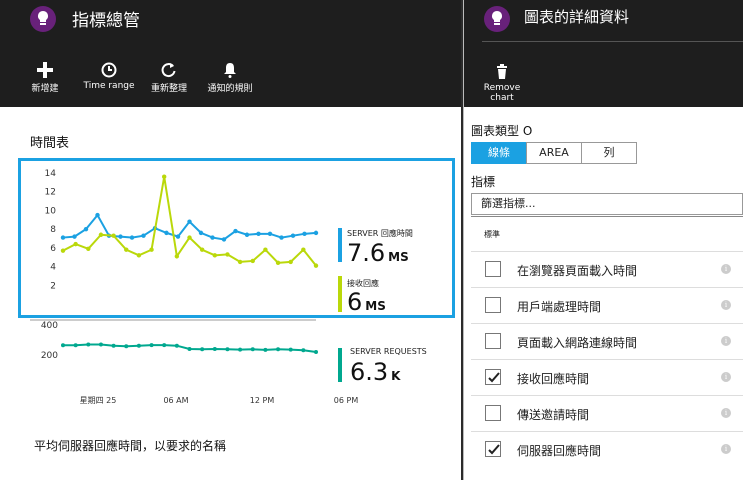  I want to click on refresh-button: 重新整理, so click(169, 78).